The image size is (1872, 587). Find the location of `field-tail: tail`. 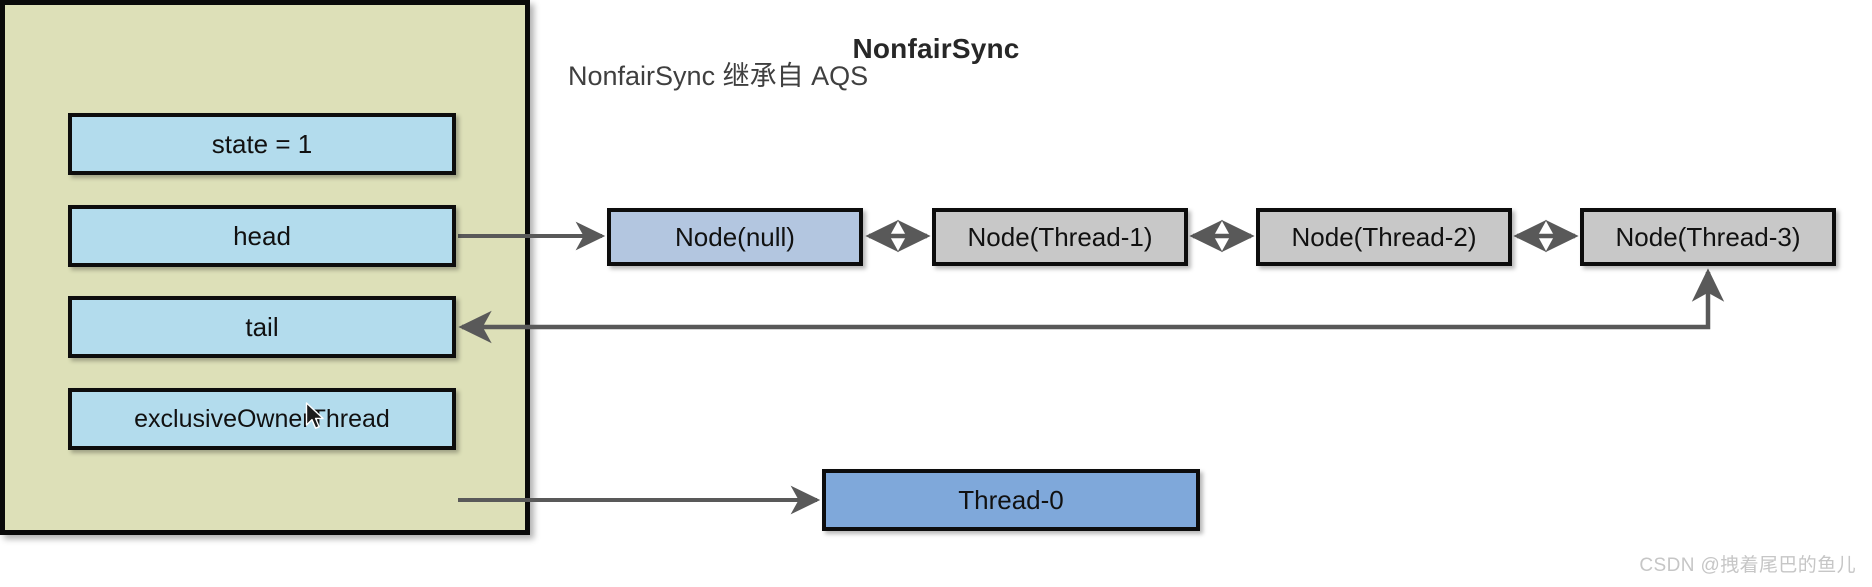

field-tail: tail is located at coordinates (262, 327).